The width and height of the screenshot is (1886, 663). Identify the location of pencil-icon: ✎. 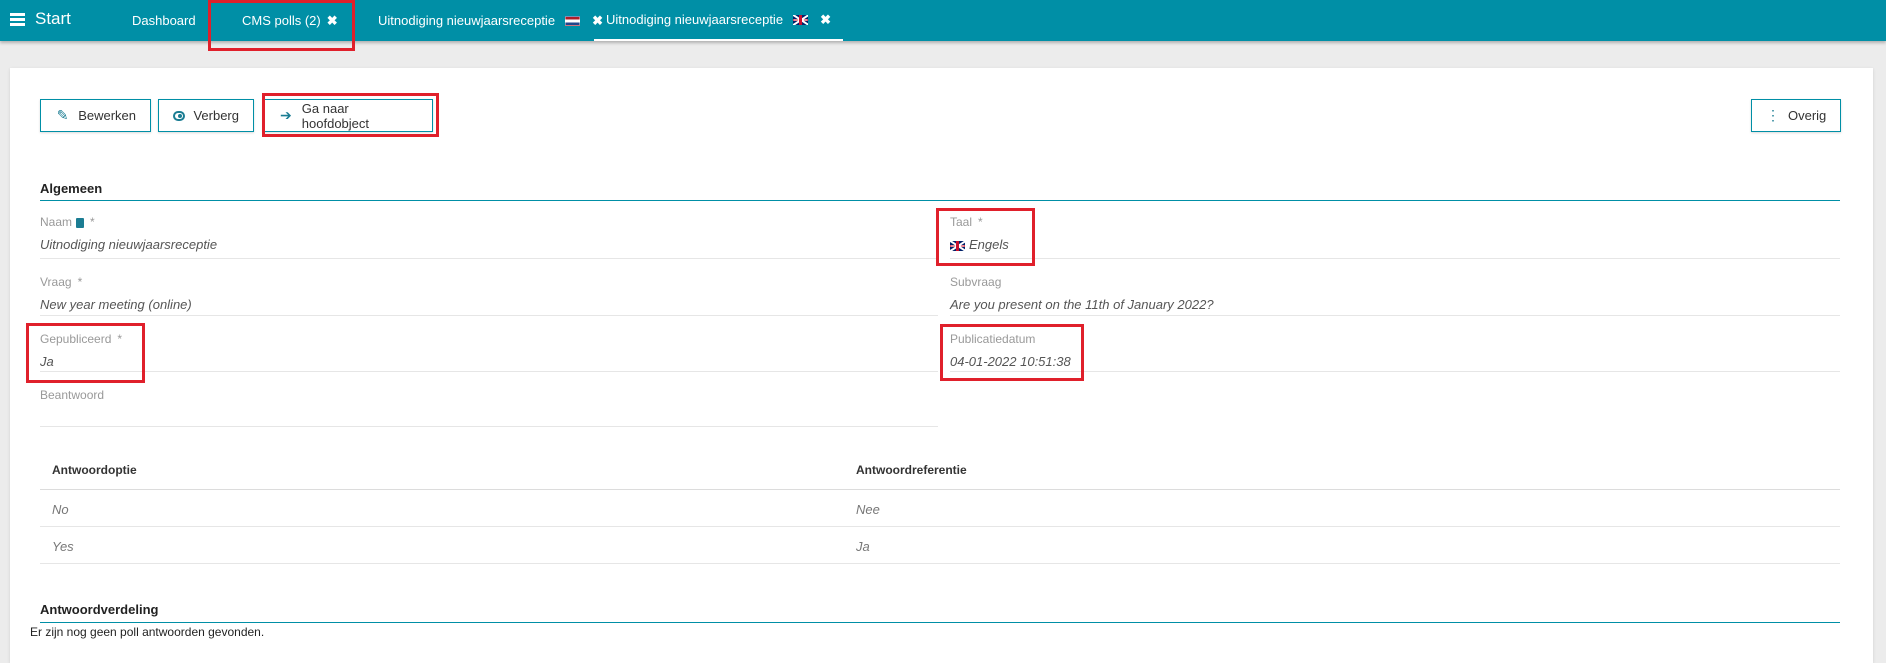
(62, 115).